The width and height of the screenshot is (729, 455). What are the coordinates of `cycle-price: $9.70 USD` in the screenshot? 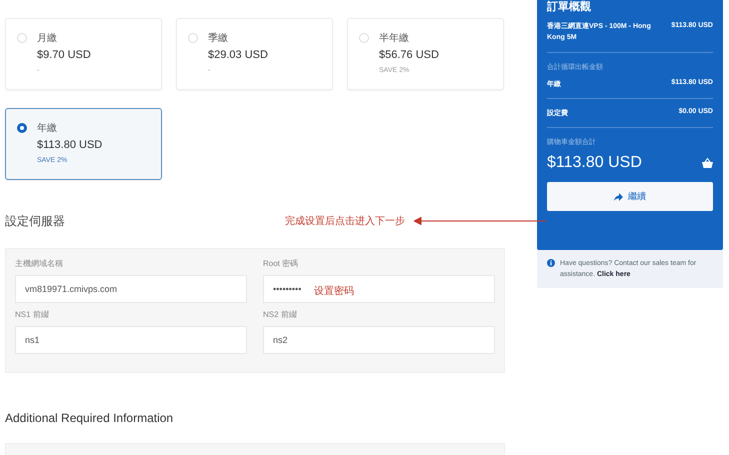 It's located at (64, 55).